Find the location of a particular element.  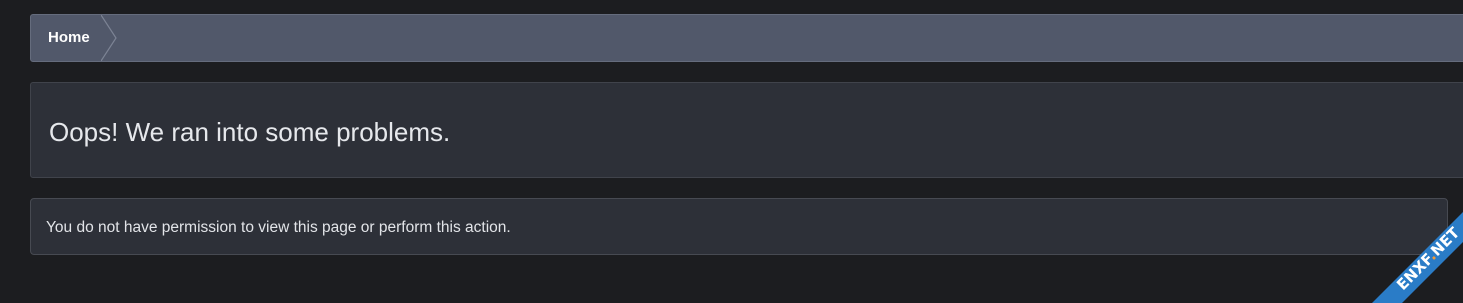

page-title: Oops! We ran into some problems. is located at coordinates (250, 132).